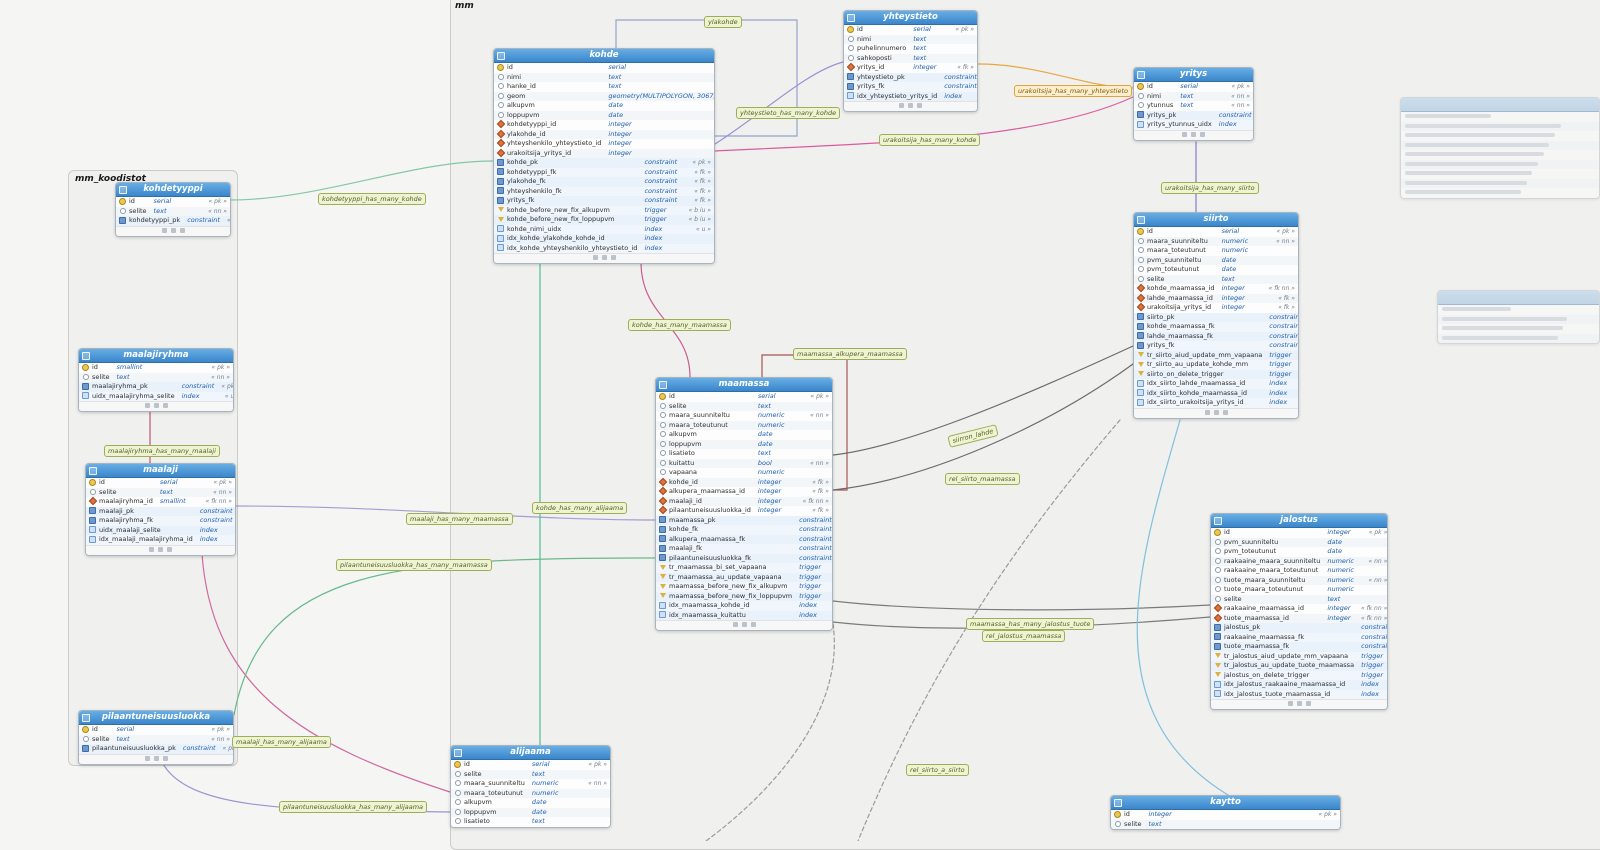  What do you see at coordinates (1024, 636) in the screenshot?
I see `relationship-label-rel_jalostus_maamassa: rel_jalostus_maamassa` at bounding box center [1024, 636].